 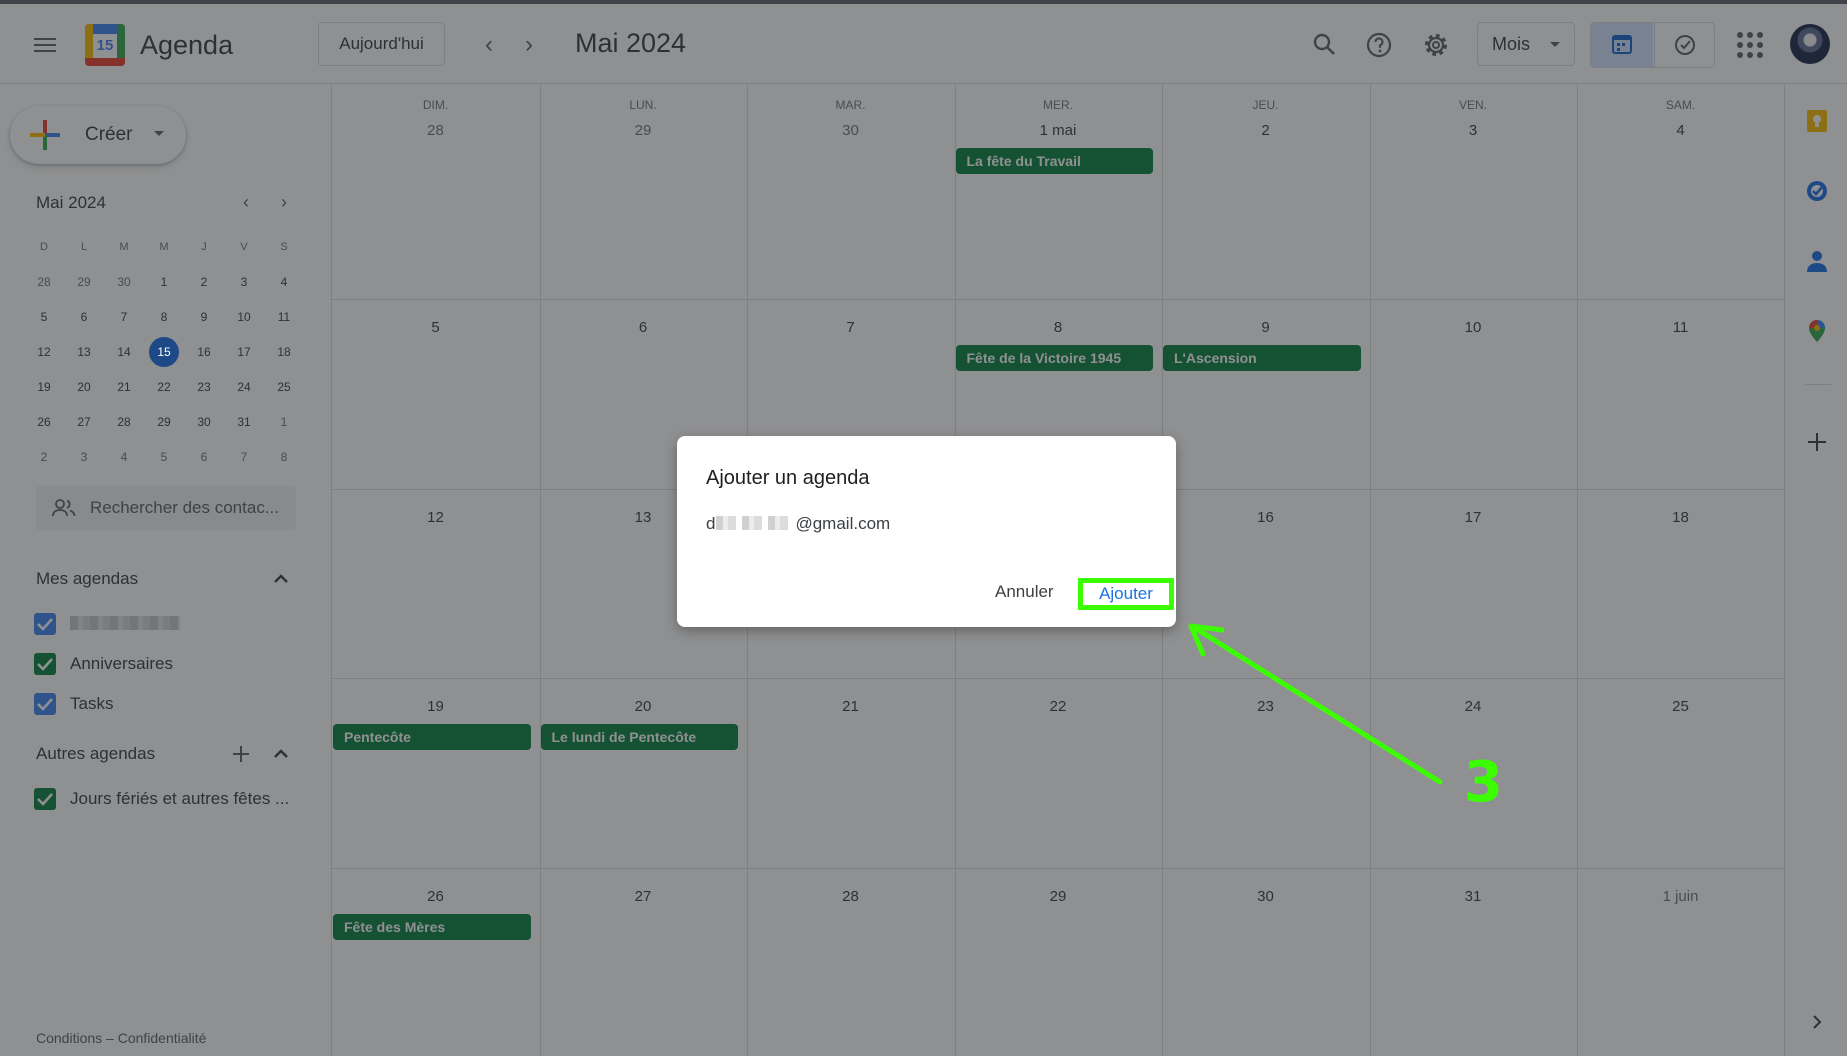 What do you see at coordinates (843, 523) in the screenshot?
I see `email-suffix: @gmail.com` at bounding box center [843, 523].